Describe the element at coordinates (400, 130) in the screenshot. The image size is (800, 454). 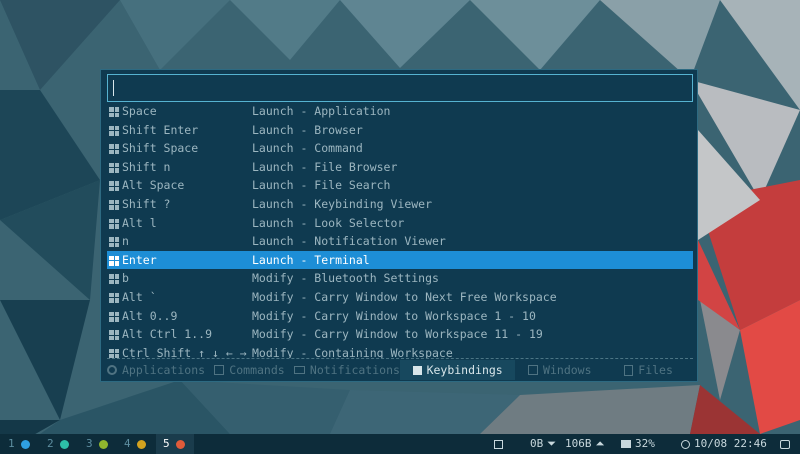
I see `list-item: Shift Enter Launch - Browser` at that location.